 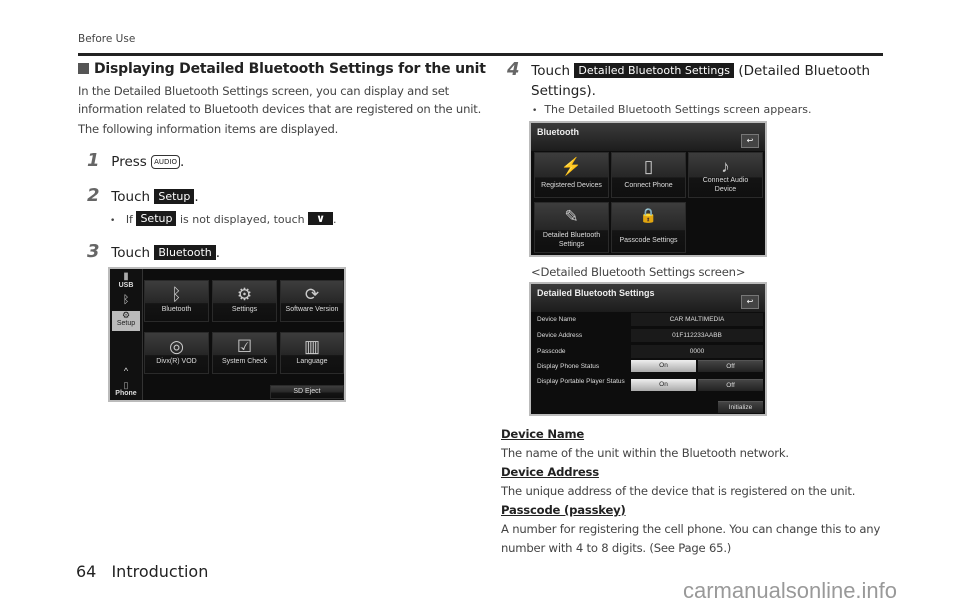 What do you see at coordinates (321, 218) in the screenshot?
I see `chevron-down-icon: ∨` at bounding box center [321, 218].